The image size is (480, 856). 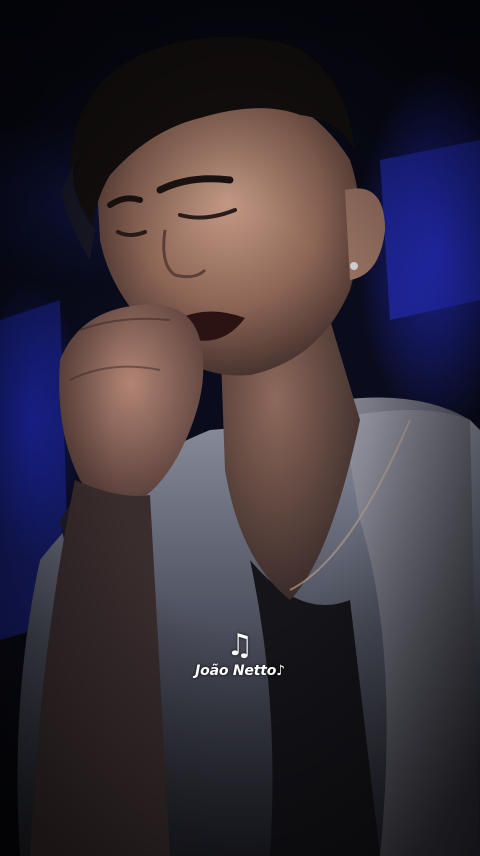 I want to click on watermark: ♫ João Netto♪, so click(x=240, y=655).